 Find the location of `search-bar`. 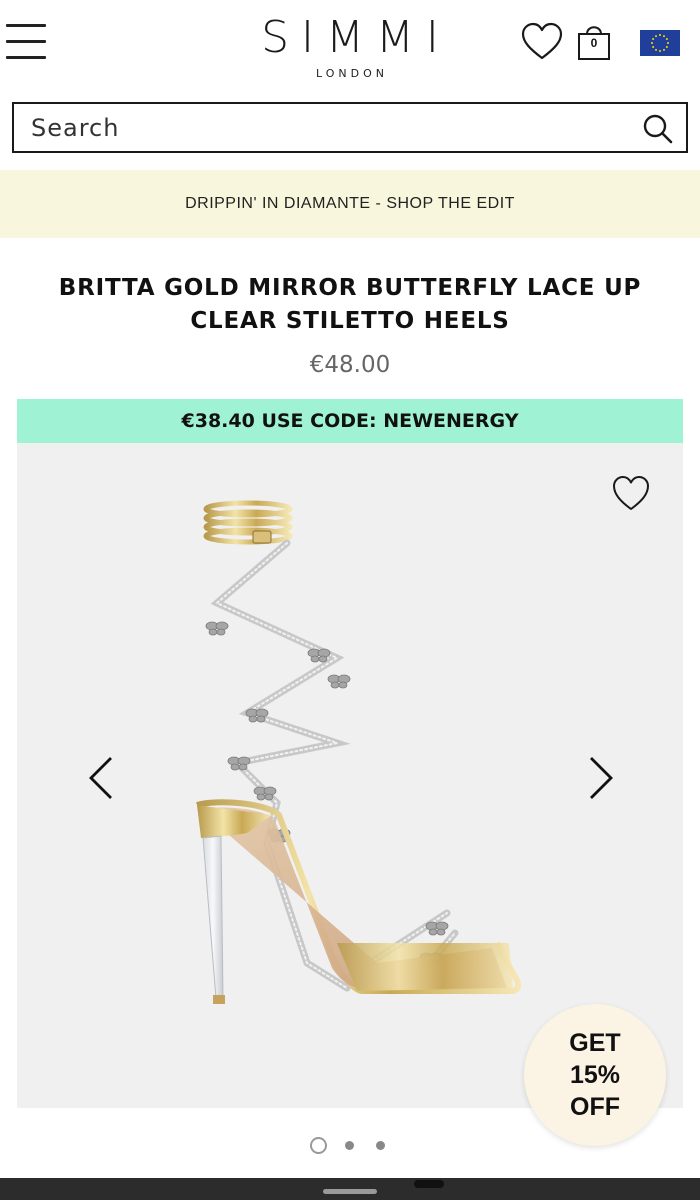

search-bar is located at coordinates (350, 127).